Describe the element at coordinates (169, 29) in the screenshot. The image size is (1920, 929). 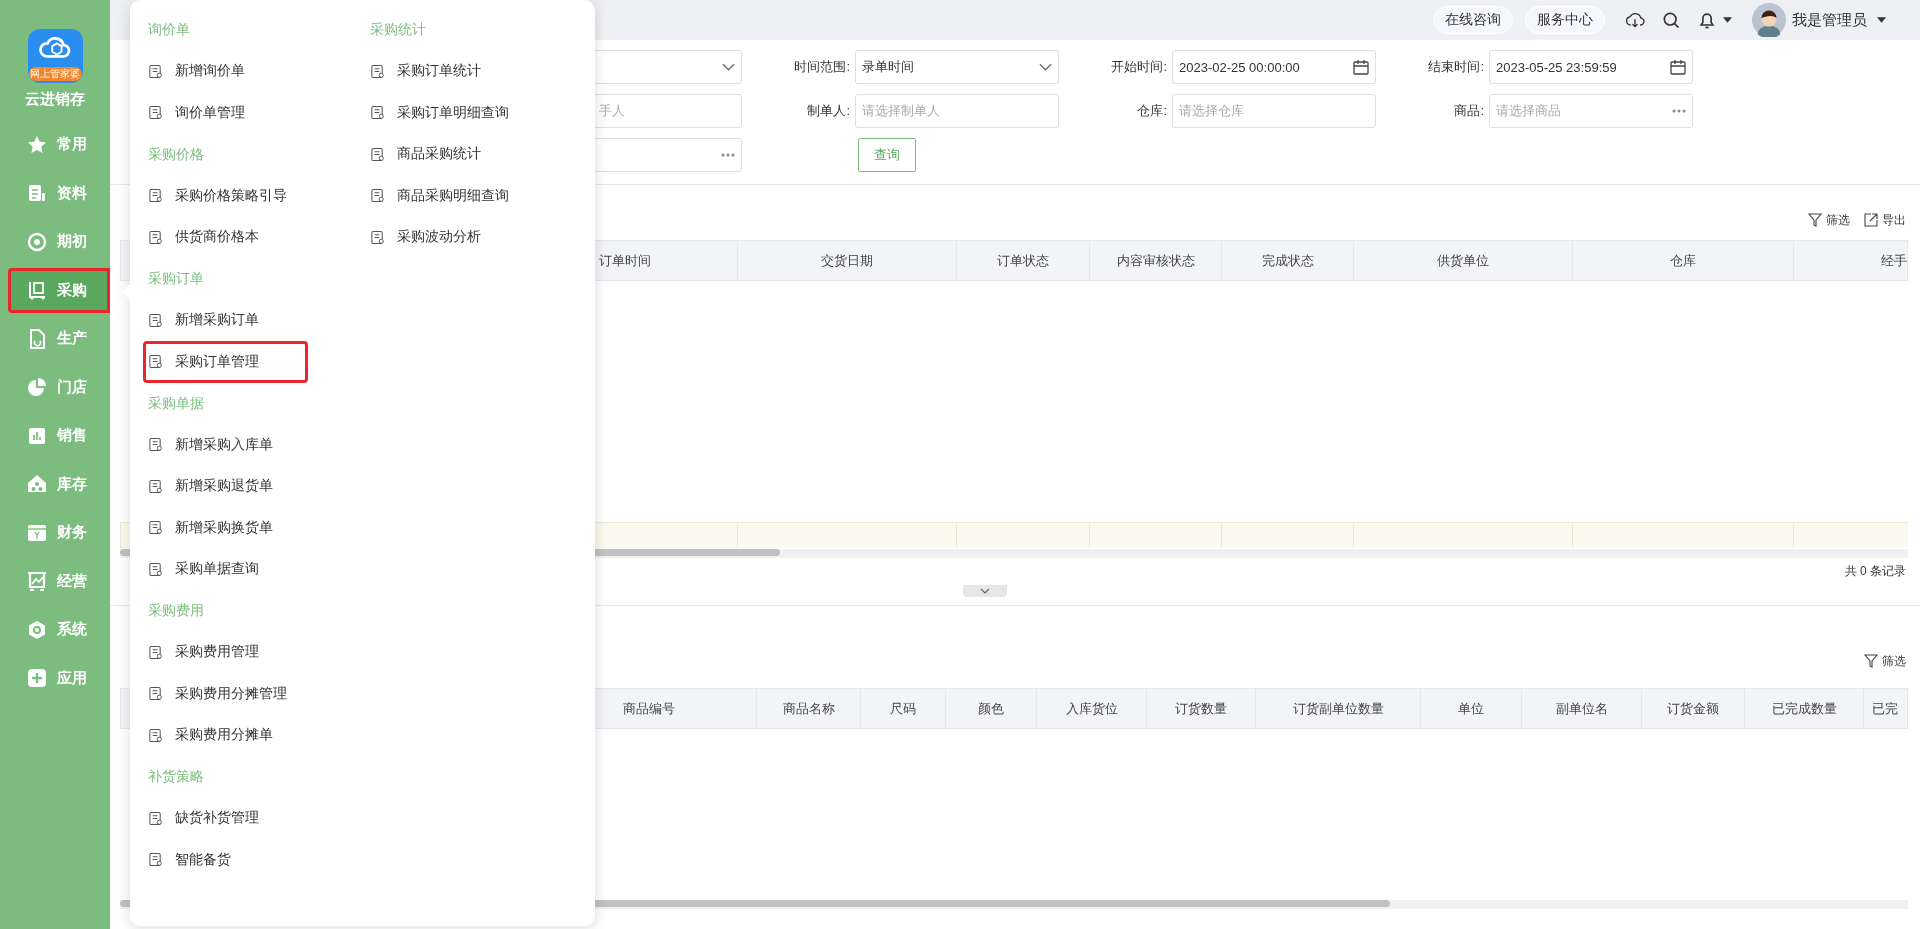
I see `menu-group-title: 询价单` at that location.